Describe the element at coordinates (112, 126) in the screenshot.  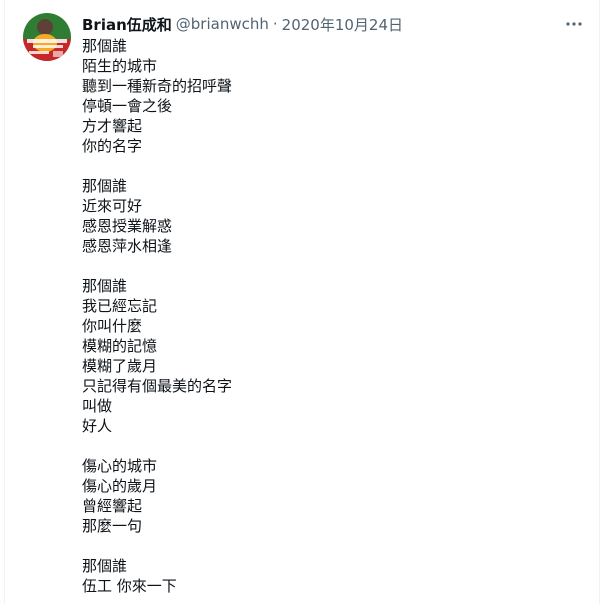
I see `tweet-text-line: 方才響起` at that location.